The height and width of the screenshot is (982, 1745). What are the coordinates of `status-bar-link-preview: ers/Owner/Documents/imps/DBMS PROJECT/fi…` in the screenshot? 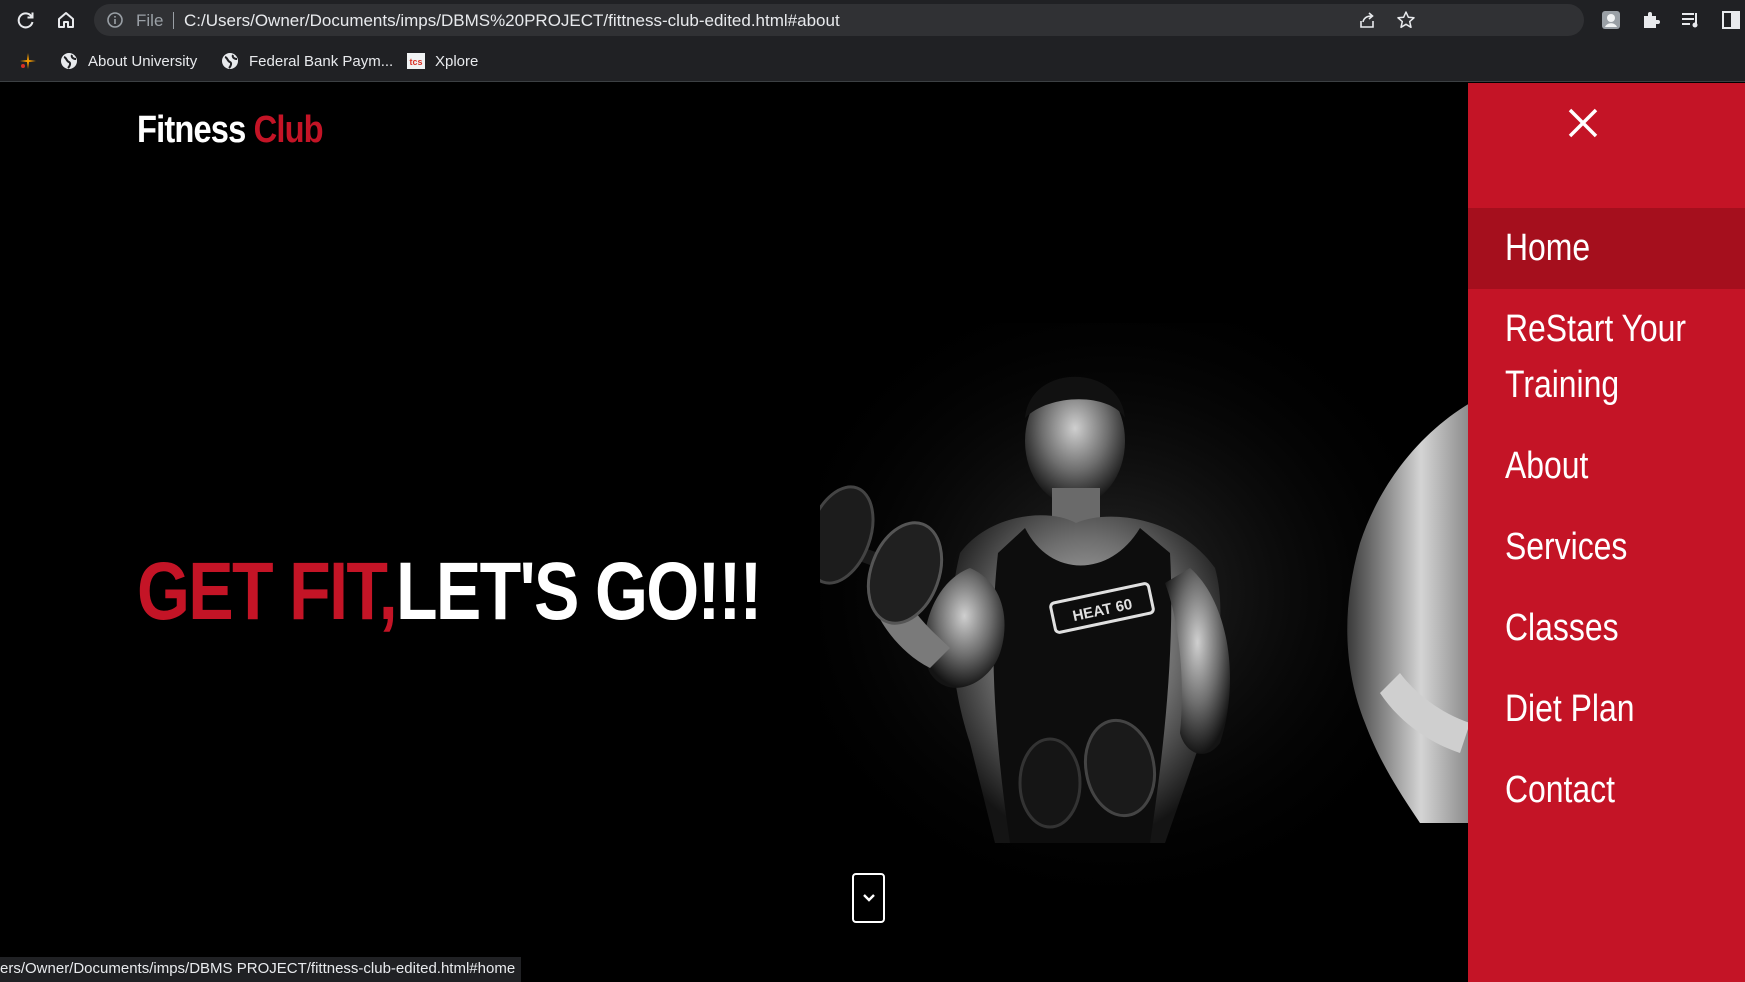 It's located at (261, 969).